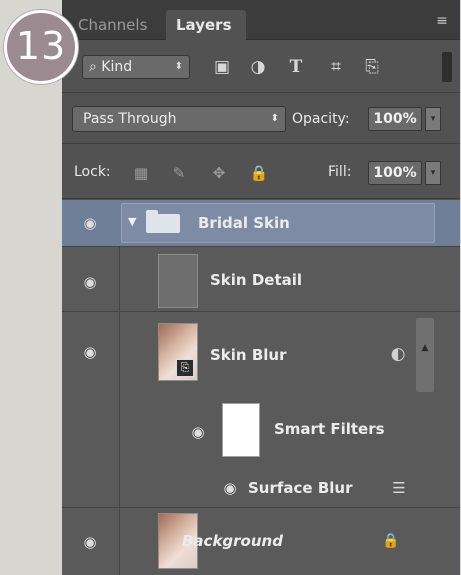  I want to click on expand-triangle-icon: ▼, so click(132, 222).